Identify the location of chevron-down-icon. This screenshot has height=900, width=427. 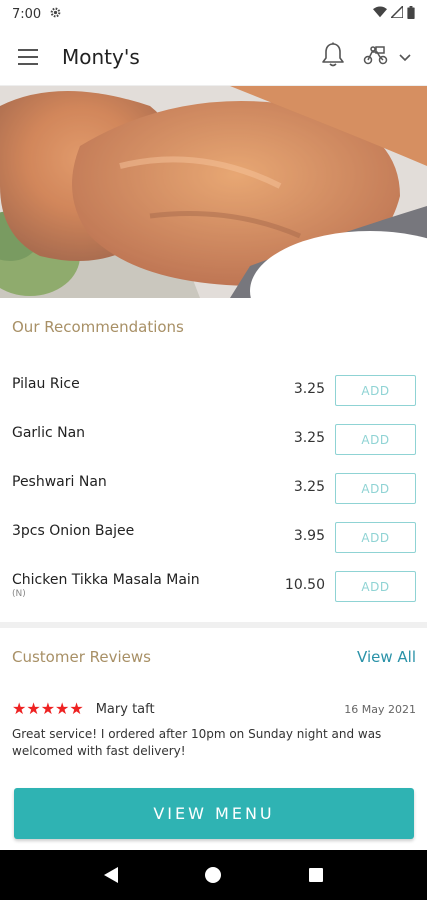
(405, 56).